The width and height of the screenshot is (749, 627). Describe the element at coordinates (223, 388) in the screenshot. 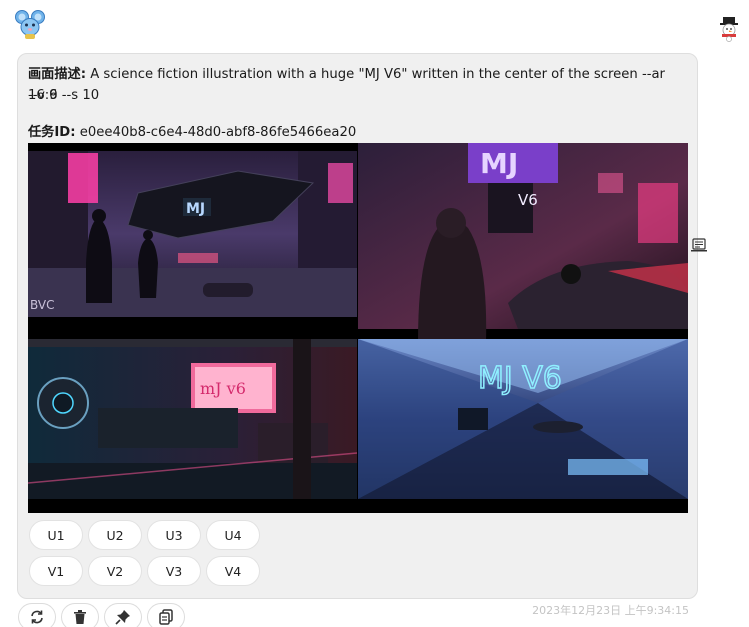

I see `tile3-sign-text: mJ v6` at that location.